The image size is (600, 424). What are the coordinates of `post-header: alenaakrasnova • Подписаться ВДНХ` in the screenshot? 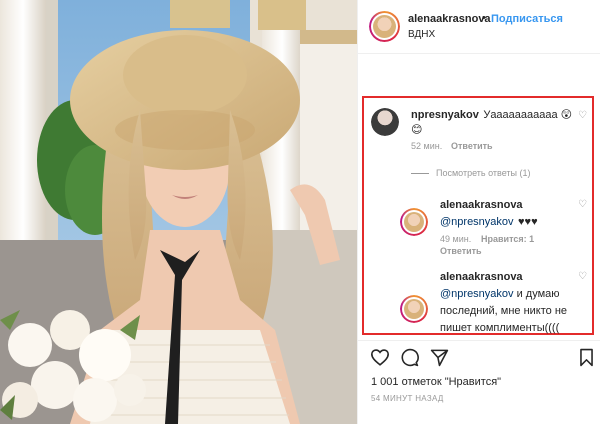 It's located at (479, 27).